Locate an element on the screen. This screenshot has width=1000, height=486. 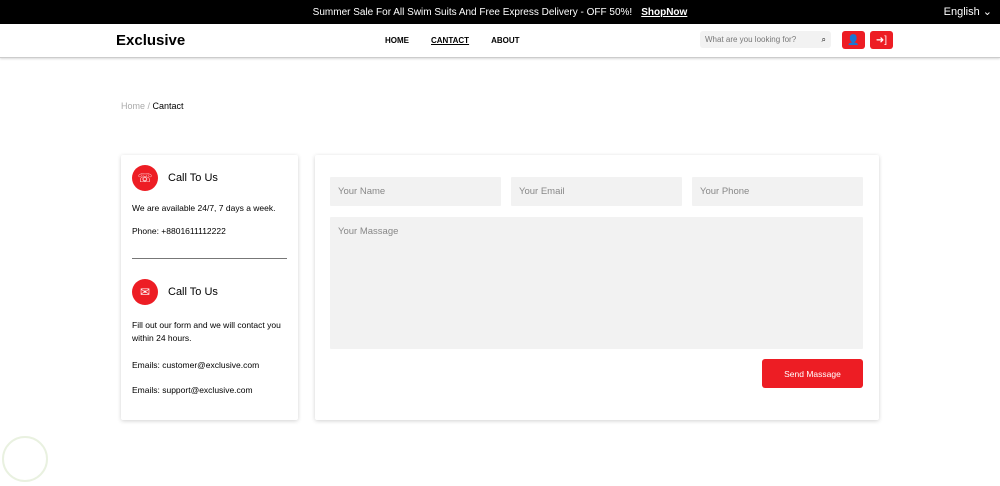
name-input: Your Name is located at coordinates (415, 191).